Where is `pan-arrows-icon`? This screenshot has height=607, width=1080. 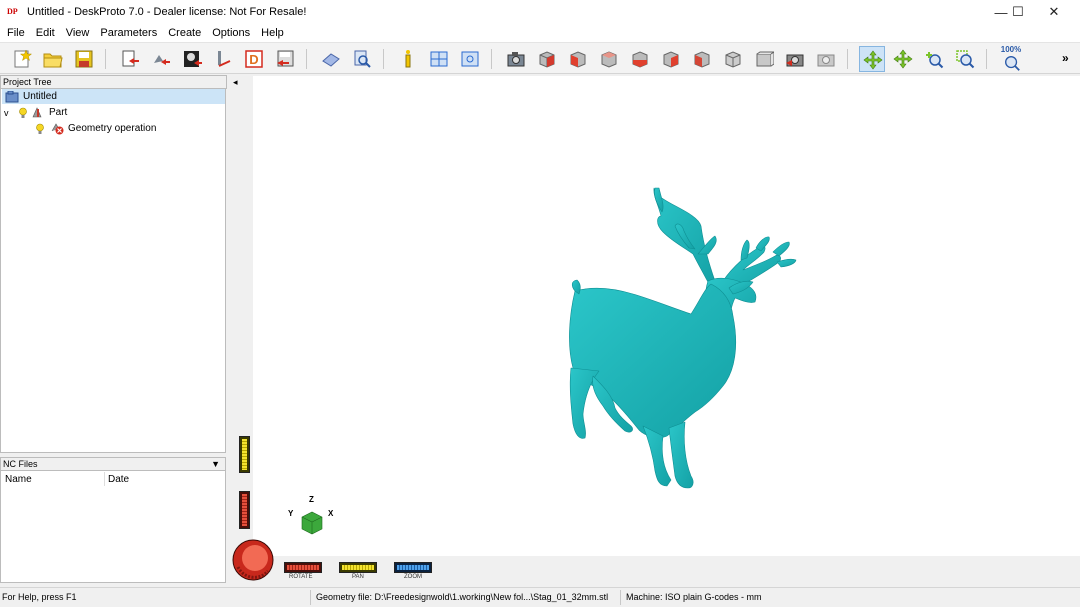 pan-arrows-icon is located at coordinates (903, 59).